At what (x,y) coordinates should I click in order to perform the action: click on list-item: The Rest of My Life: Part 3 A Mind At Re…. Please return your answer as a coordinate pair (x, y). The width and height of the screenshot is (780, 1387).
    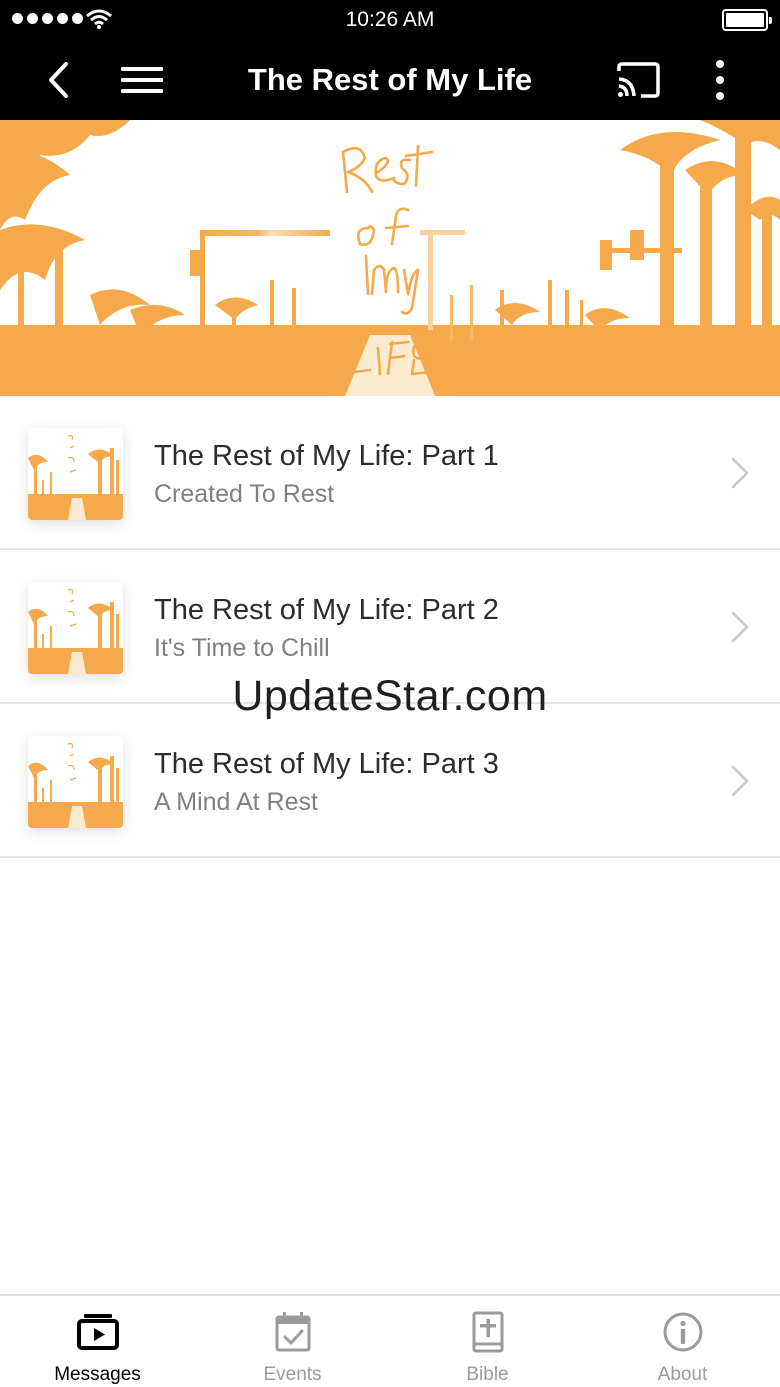
    Looking at the image, I should click on (390, 781).